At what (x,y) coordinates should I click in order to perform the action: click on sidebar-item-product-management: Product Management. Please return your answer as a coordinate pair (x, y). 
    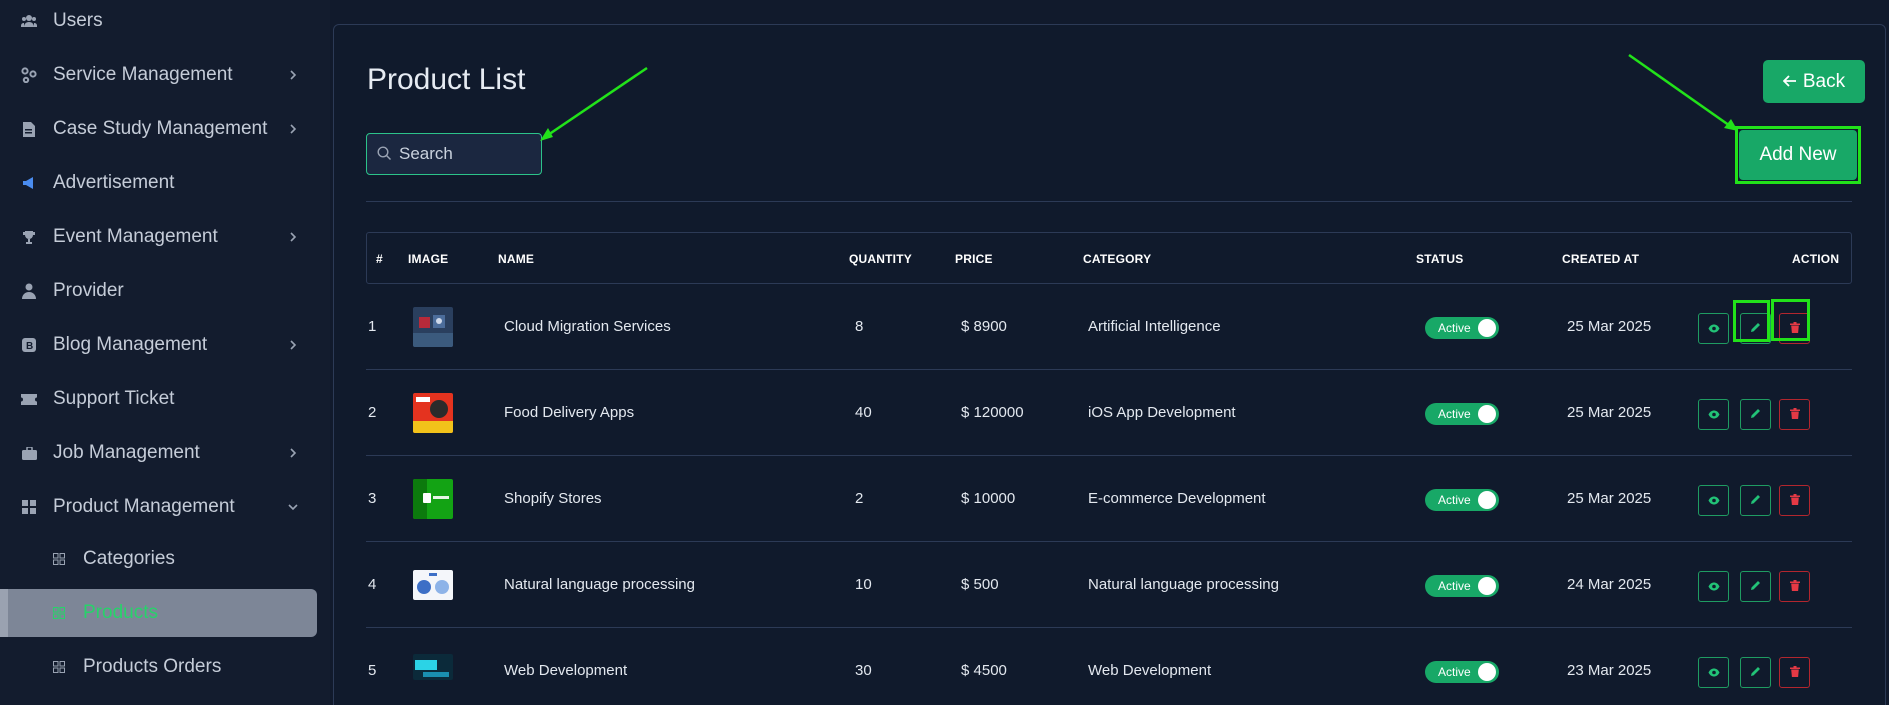
    Looking at the image, I should click on (159, 507).